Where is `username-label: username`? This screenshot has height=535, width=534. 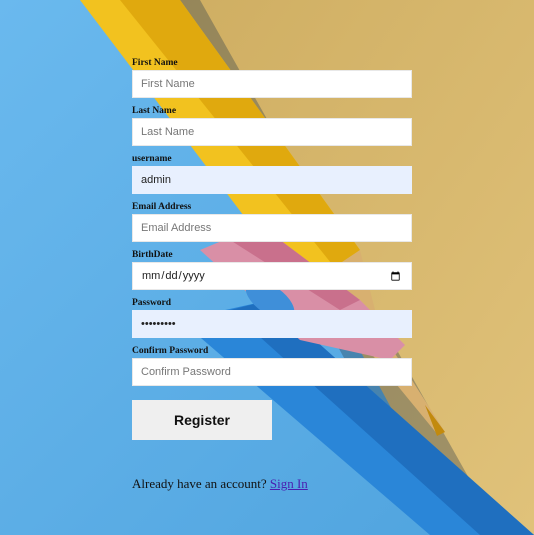
username-label: username is located at coordinates (152, 159).